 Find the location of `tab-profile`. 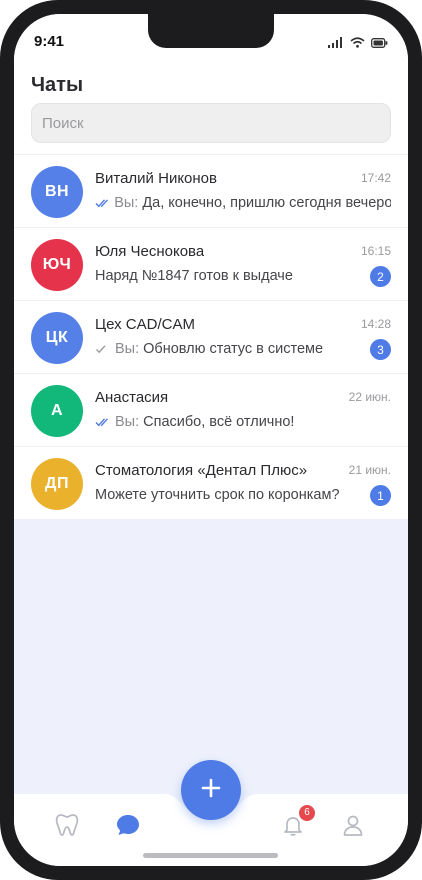

tab-profile is located at coordinates (353, 827).